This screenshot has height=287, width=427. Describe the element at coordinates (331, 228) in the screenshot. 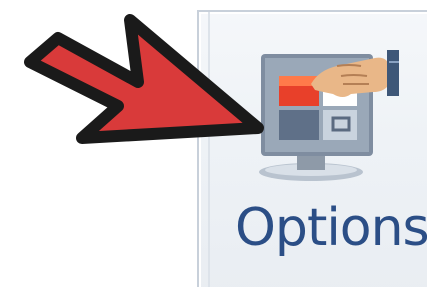

I see `options-label: Options` at that location.